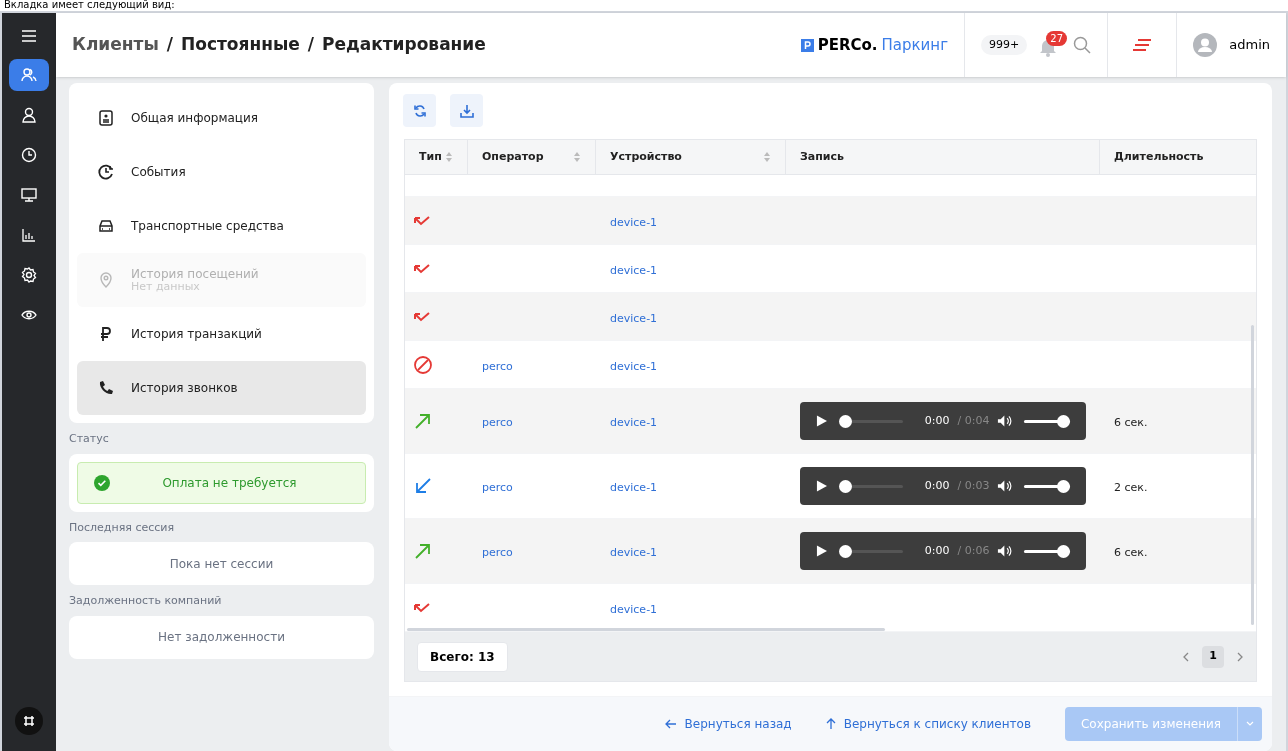 Image resolution: width=1288 pixels, height=751 pixels. I want to click on breadcrumb-item: Редактирование, so click(404, 45).